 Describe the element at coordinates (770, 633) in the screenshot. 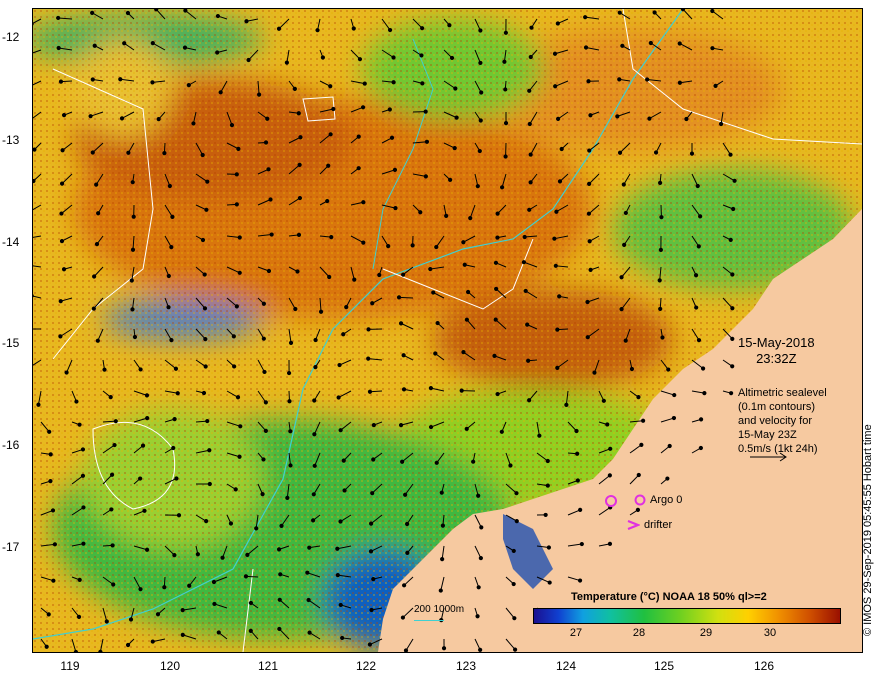

I see `colorbar-tick: 30` at that location.